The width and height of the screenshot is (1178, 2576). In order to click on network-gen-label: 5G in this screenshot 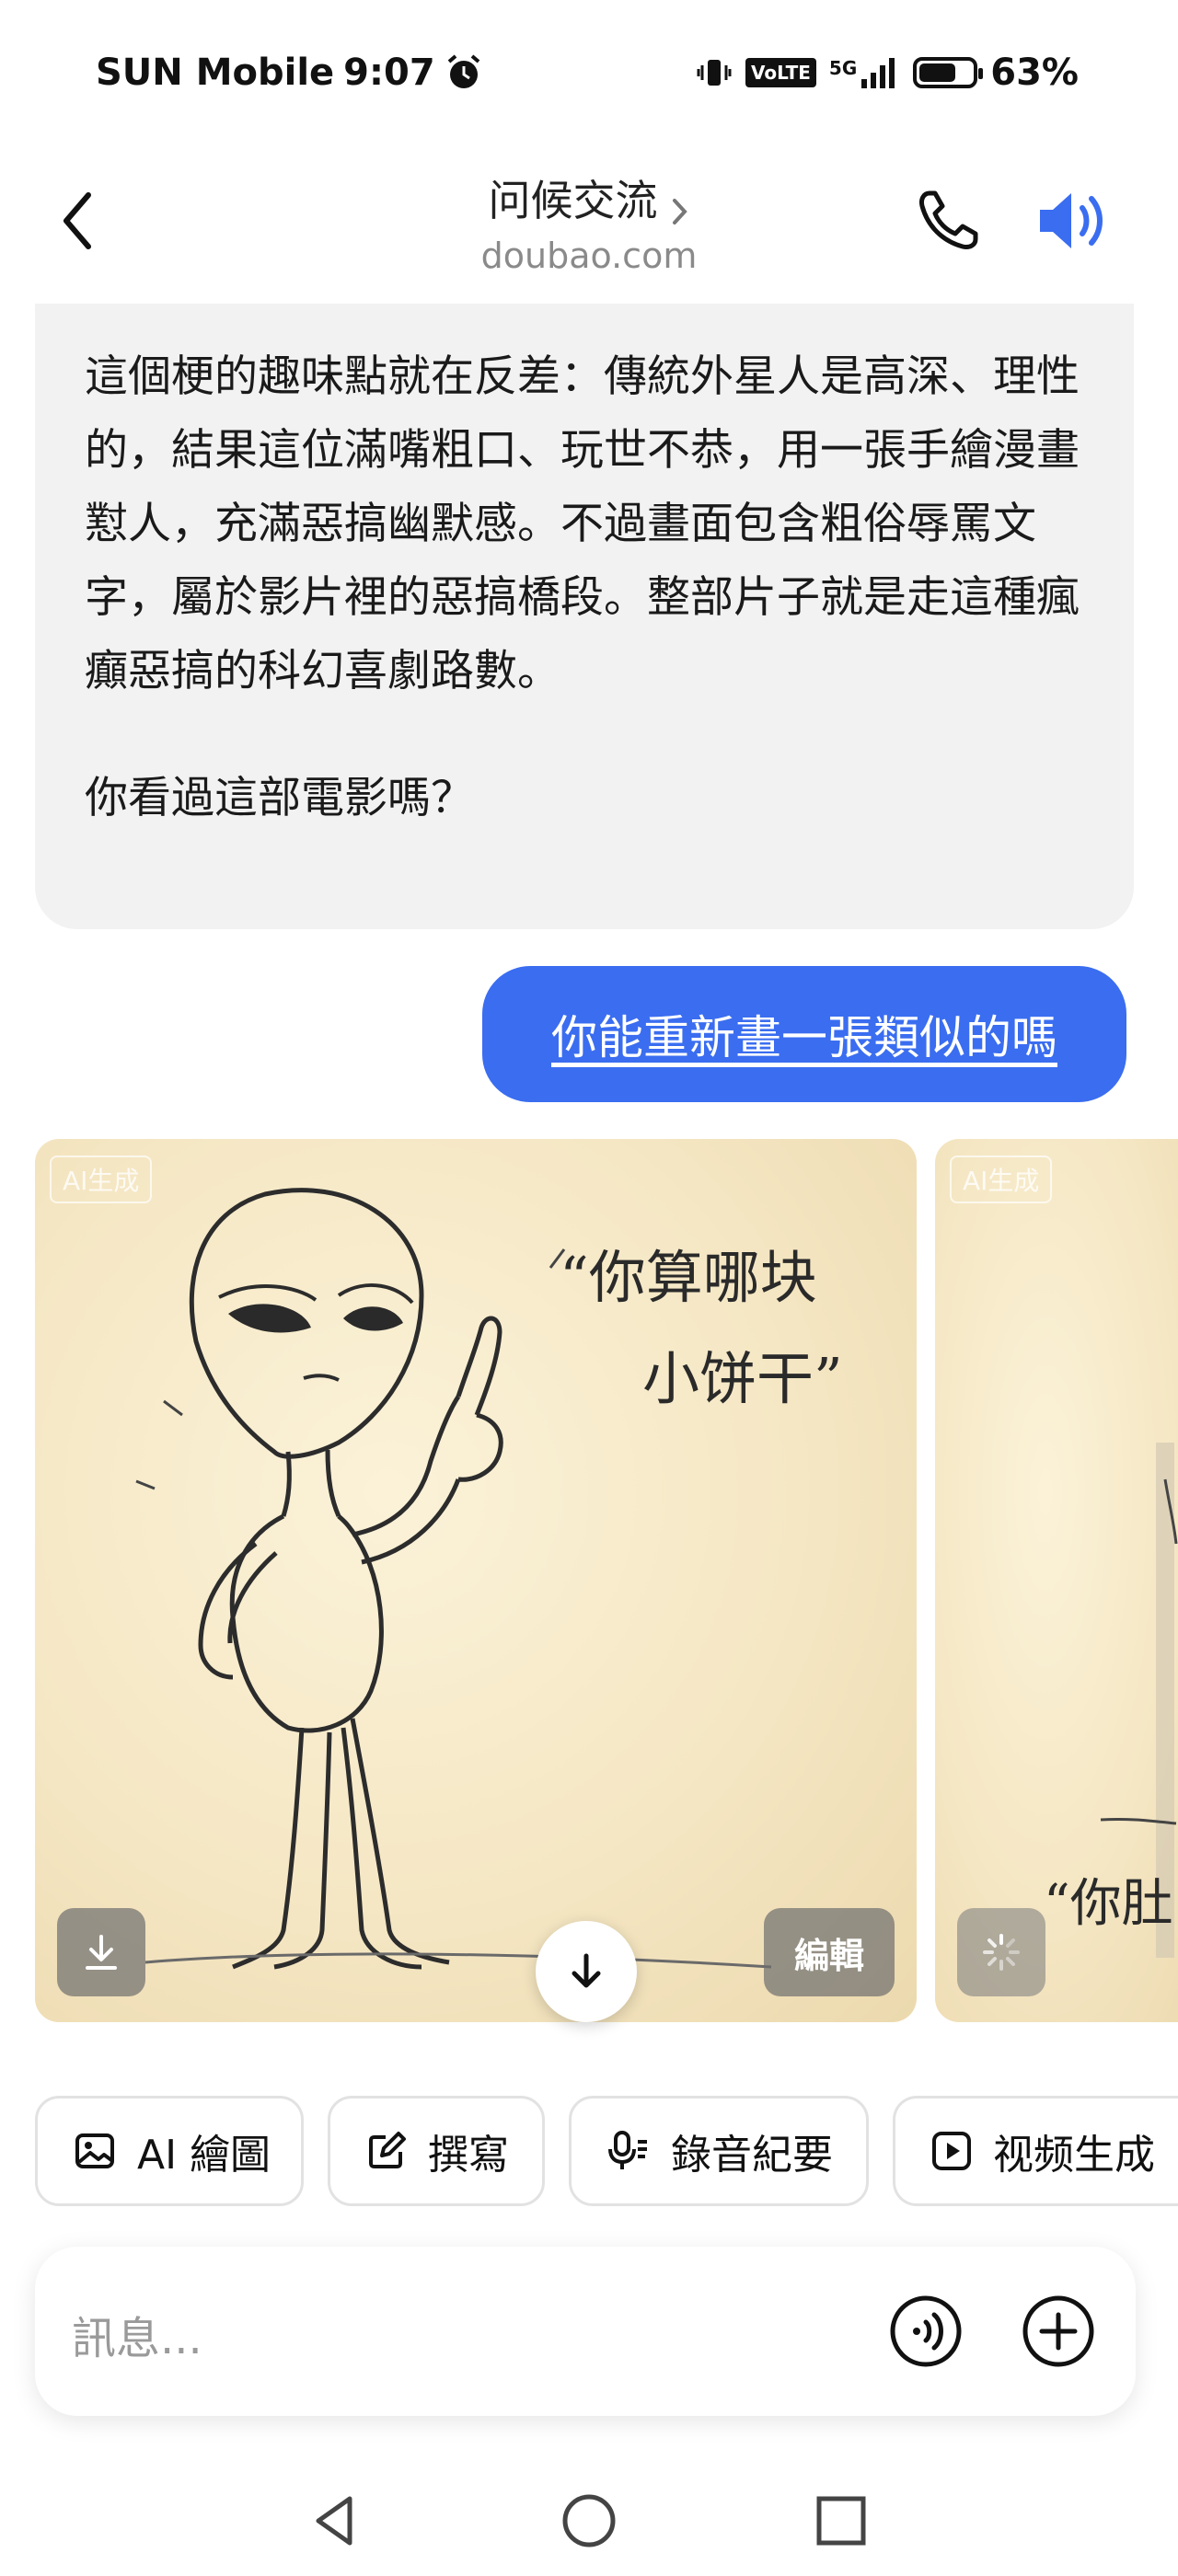, I will do `click(843, 68)`.